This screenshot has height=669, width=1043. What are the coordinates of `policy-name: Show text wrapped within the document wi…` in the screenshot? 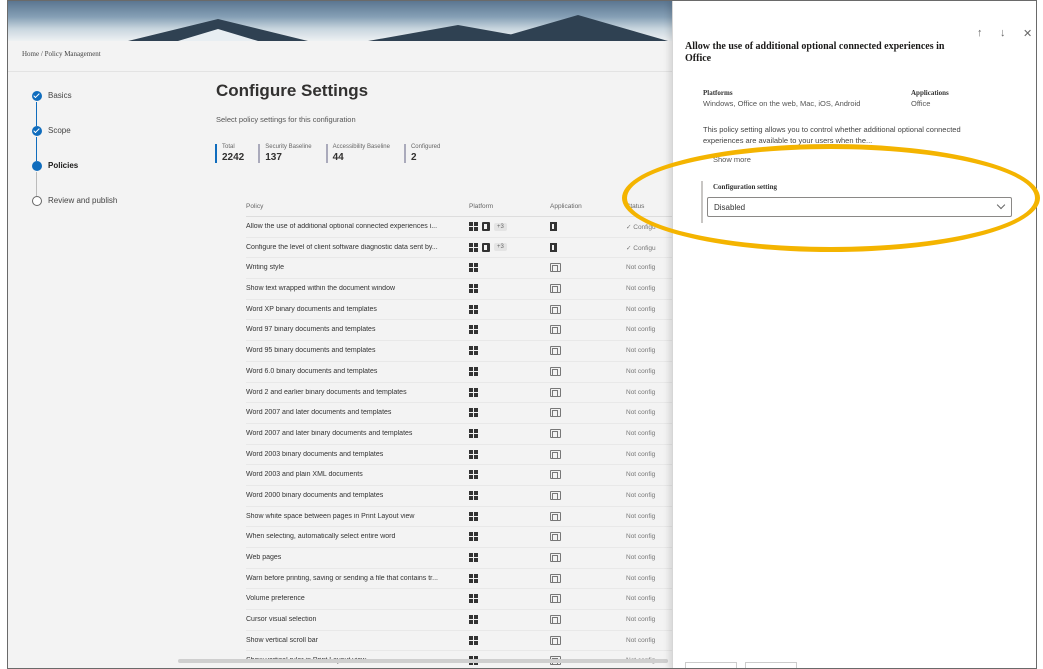 It's located at (357, 288).